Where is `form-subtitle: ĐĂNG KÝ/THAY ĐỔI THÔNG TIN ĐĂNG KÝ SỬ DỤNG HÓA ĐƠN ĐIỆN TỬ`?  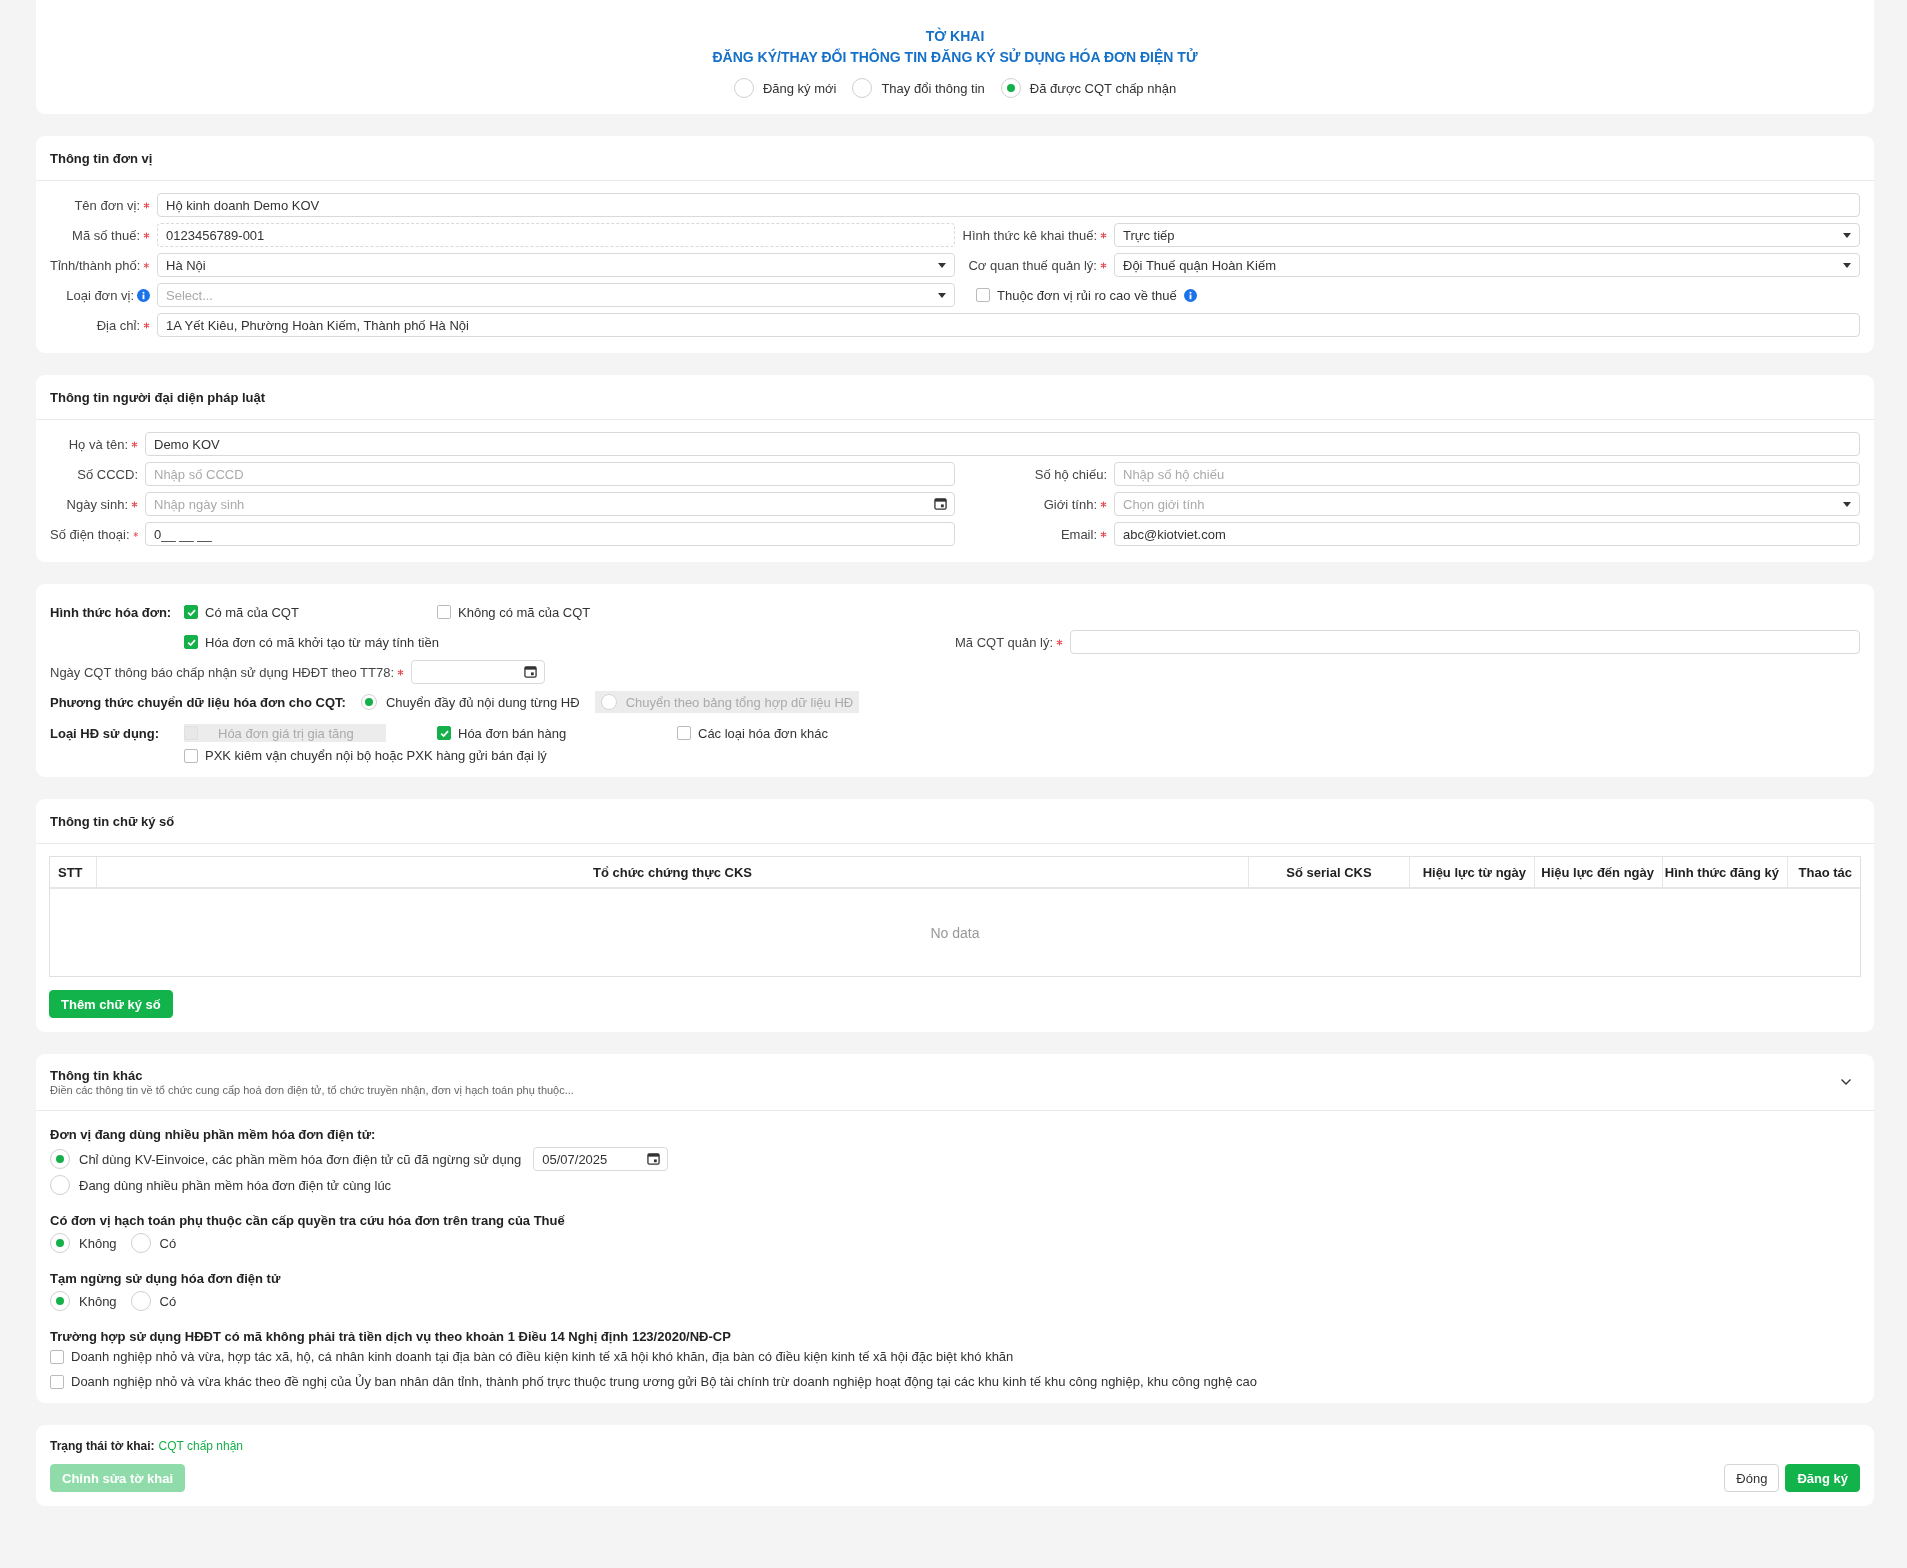 form-subtitle: ĐĂNG KÝ/THAY ĐỔI THÔNG TIN ĐĂNG KÝ SỬ DỤNG HÓA ĐƠN ĐIỆN TỬ is located at coordinates (955, 57).